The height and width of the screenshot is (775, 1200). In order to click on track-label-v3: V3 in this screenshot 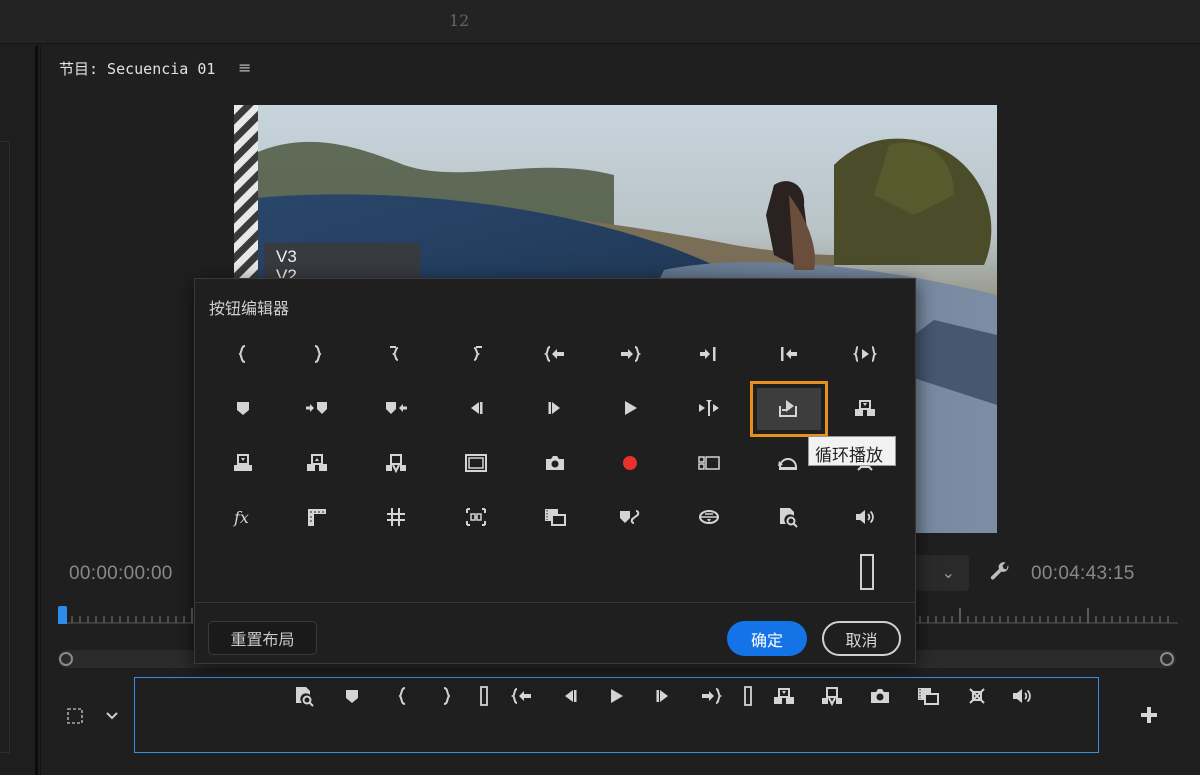, I will do `click(286, 256)`.